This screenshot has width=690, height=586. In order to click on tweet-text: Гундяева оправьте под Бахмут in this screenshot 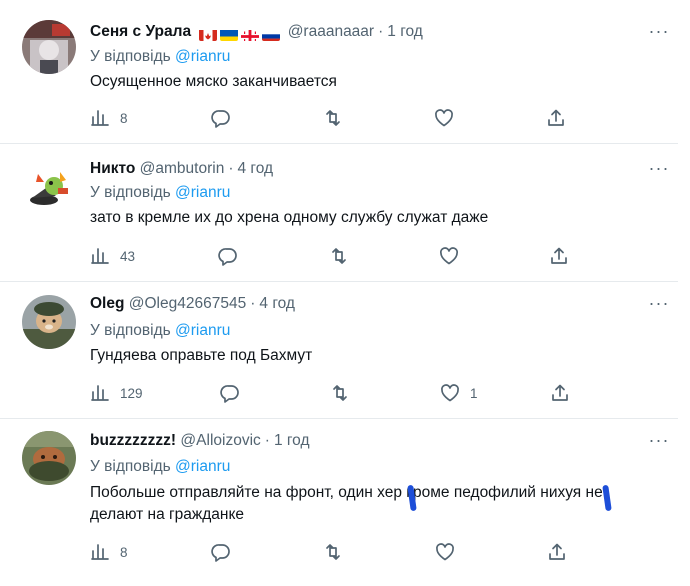, I will do `click(201, 355)`.